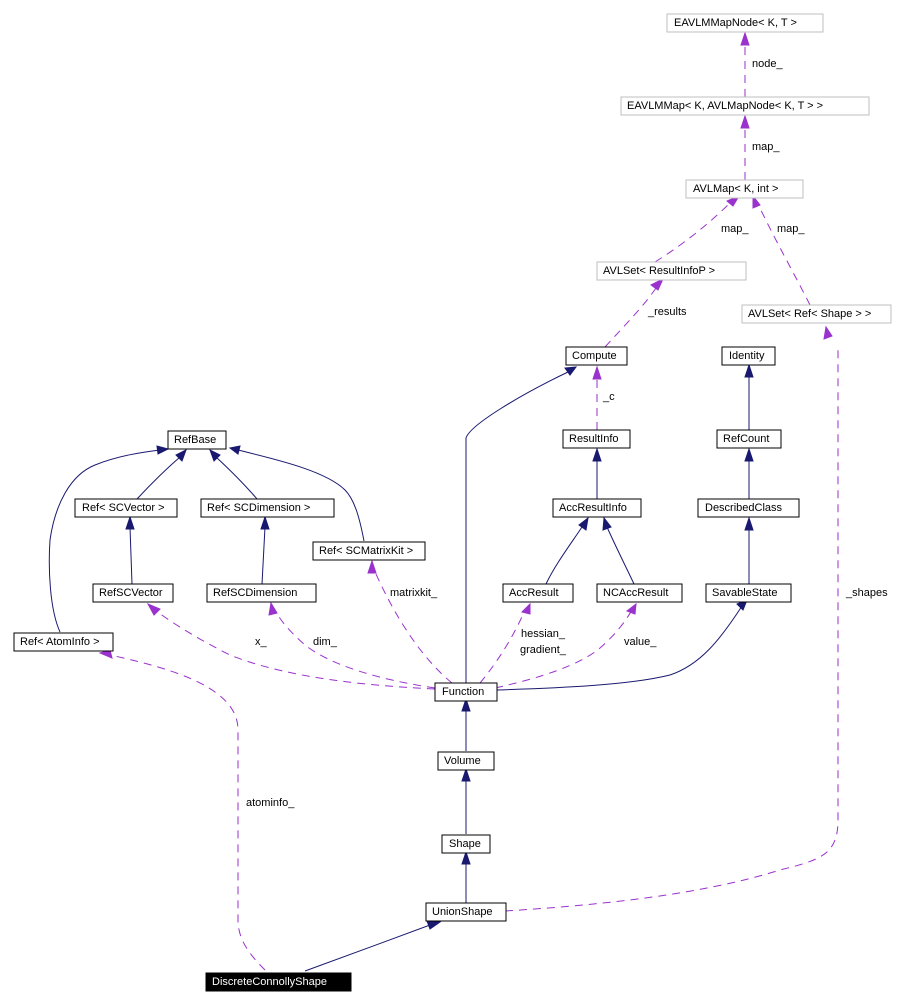 The width and height of the screenshot is (914, 1006). What do you see at coordinates (635, 593) in the screenshot?
I see `svg-text: NCAccResult` at bounding box center [635, 593].